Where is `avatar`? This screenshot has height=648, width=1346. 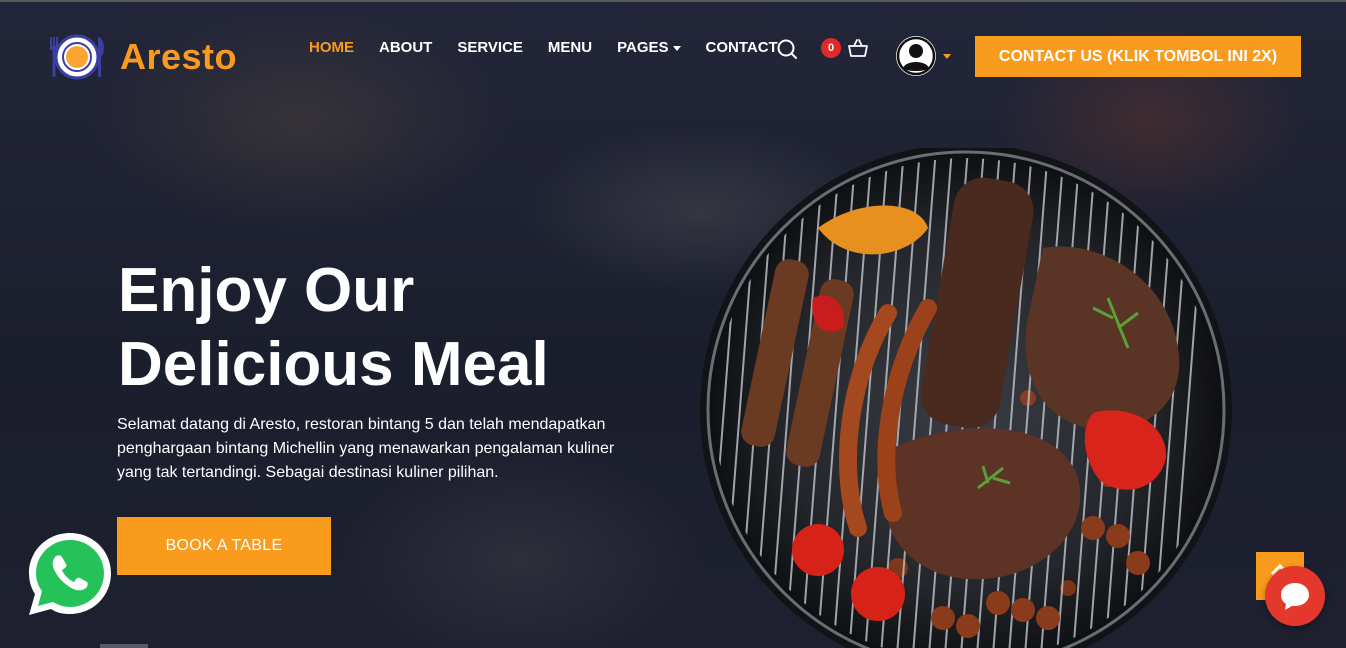 avatar is located at coordinates (916, 56).